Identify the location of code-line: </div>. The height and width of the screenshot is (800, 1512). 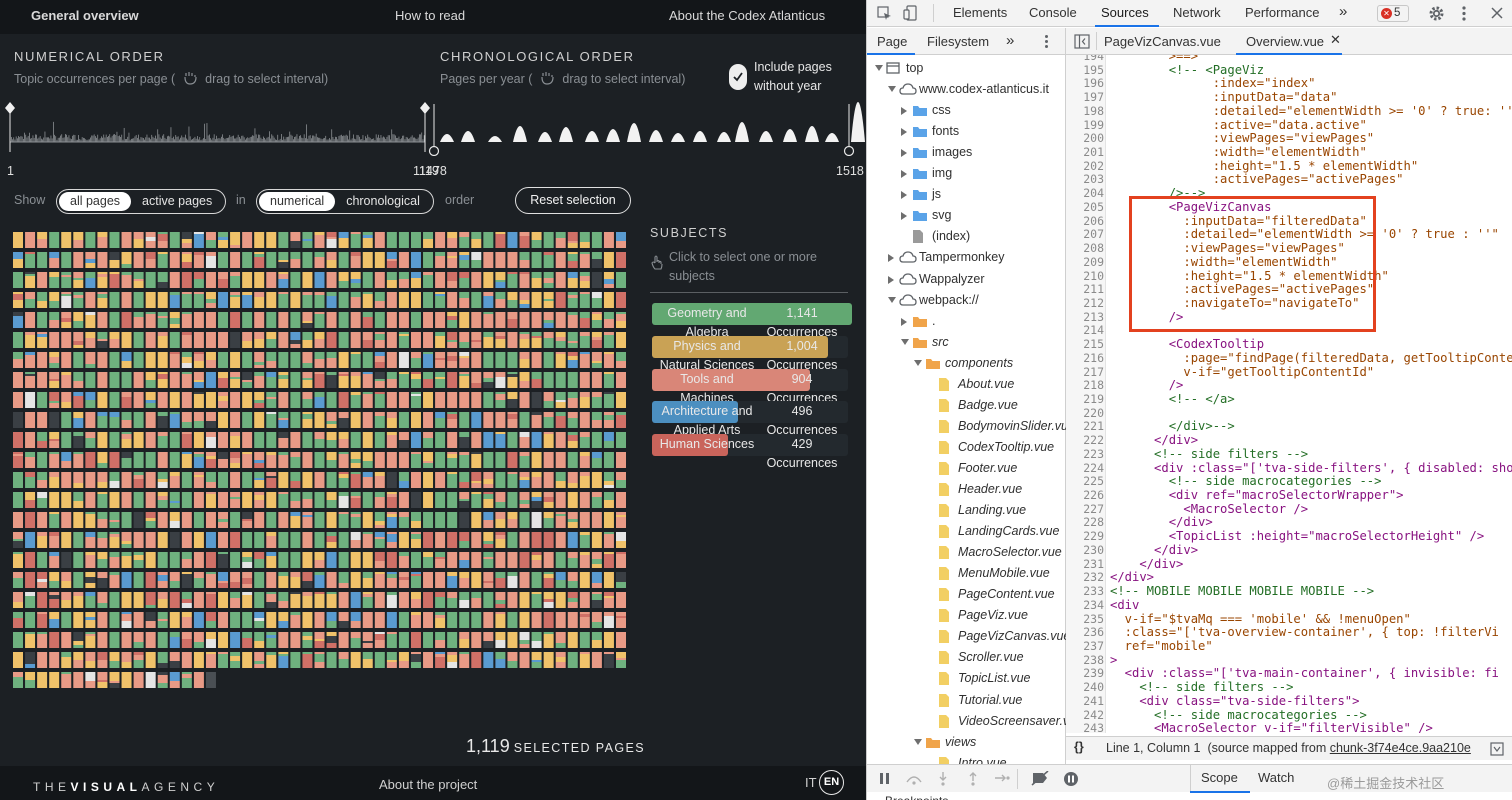
(1154, 440).